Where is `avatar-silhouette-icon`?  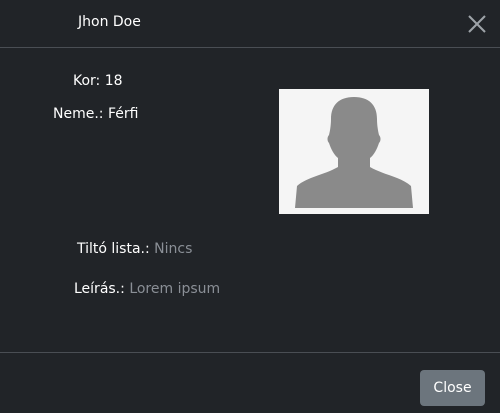 avatar-silhouette-icon is located at coordinates (354, 152).